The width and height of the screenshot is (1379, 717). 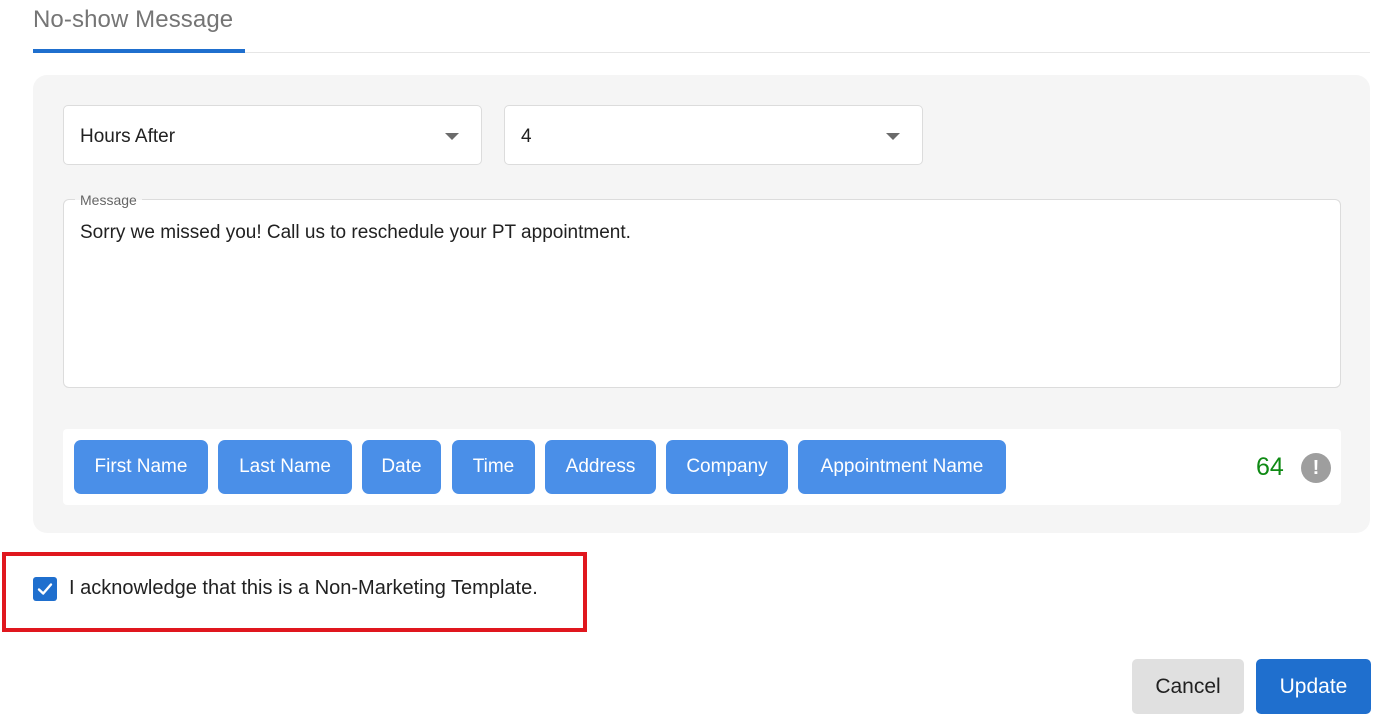 I want to click on tag-first-name-button: First Name, so click(x=141, y=467).